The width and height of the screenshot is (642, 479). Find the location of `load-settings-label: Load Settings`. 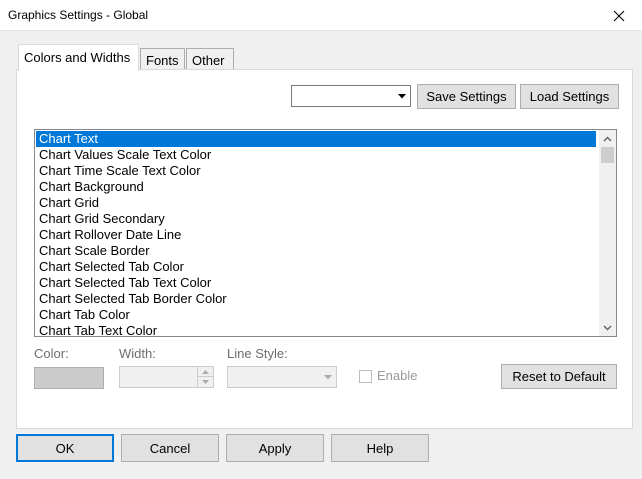

load-settings-label: Load Settings is located at coordinates (569, 96).